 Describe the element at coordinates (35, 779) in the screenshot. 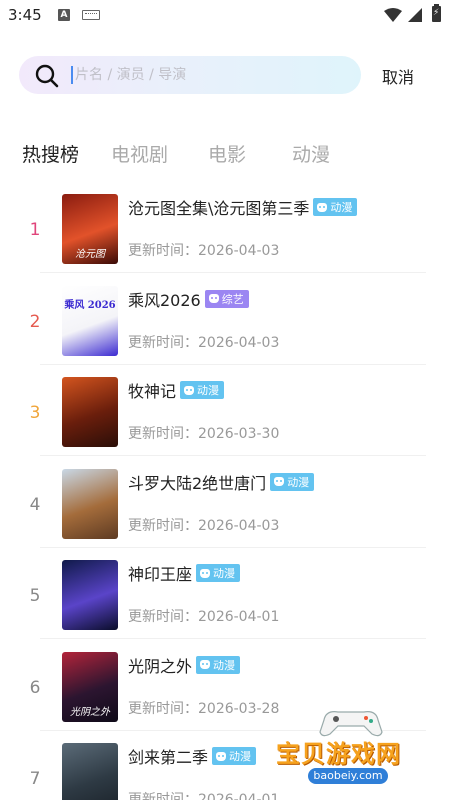

I see `rank-number: 7` at that location.